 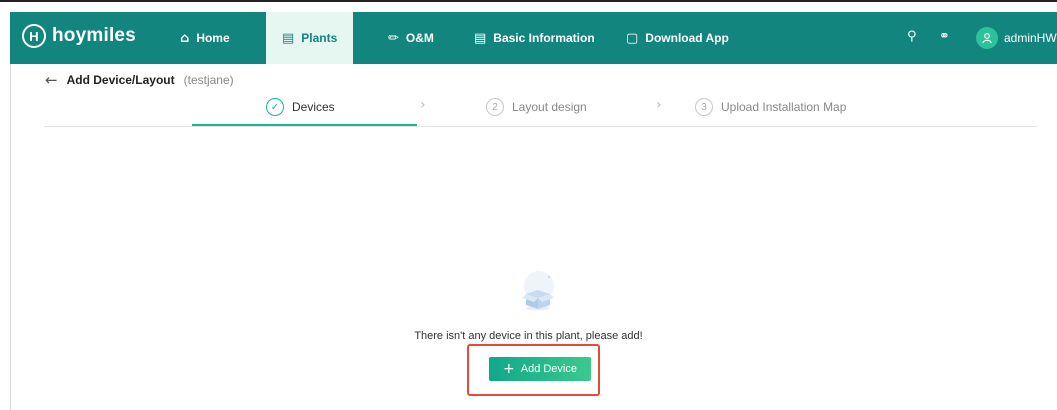 I want to click on page-header: ← Add Device/Layout (testjane), so click(x=139, y=80).